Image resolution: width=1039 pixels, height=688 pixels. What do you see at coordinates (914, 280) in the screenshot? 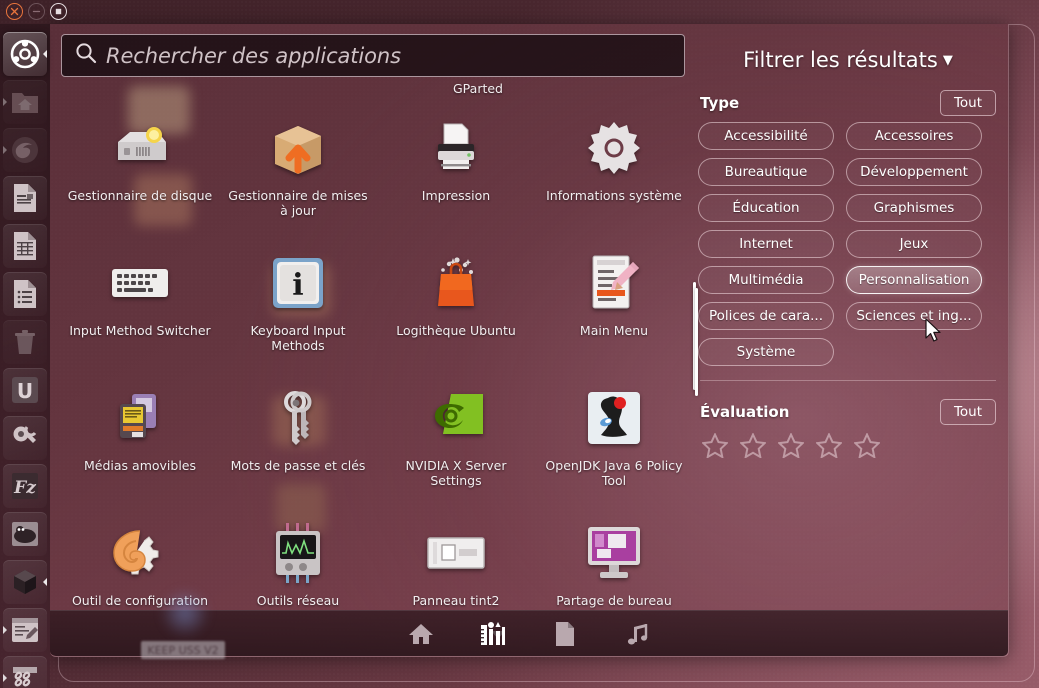
I see `filter-chip-personnalisation: Personnalisation` at bounding box center [914, 280].